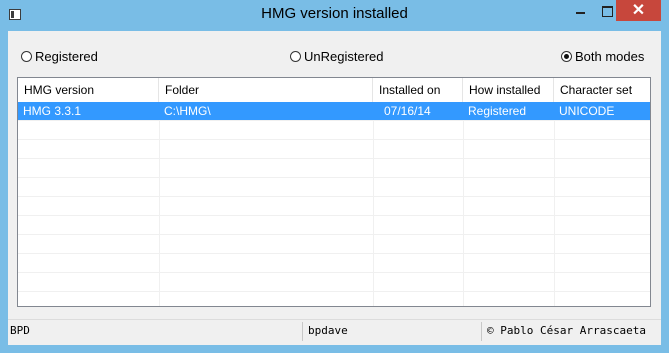 This screenshot has height=353, width=669. What do you see at coordinates (587, 111) in the screenshot?
I see `cell-character-set: UNICODE` at bounding box center [587, 111].